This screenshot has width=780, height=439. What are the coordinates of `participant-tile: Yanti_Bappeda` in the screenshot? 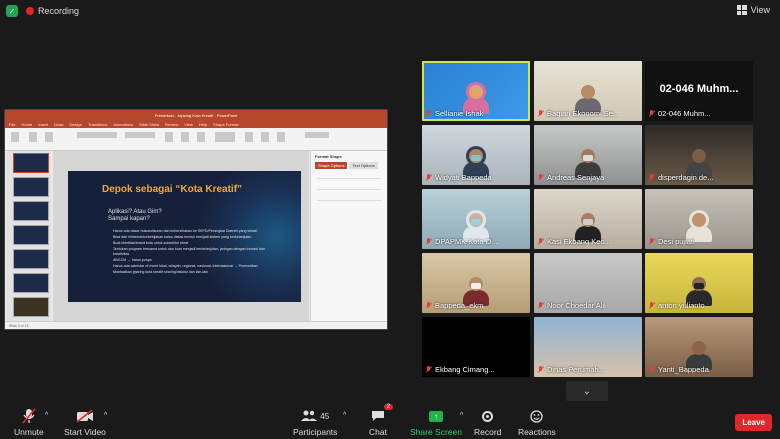 It's located at (699, 347).